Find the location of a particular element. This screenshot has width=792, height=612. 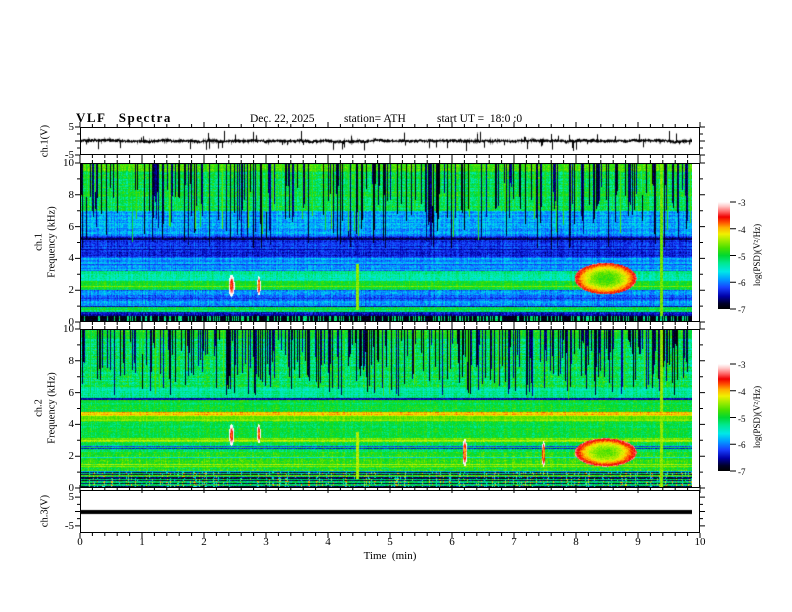

x-tick-label: 5 is located at coordinates (390, 542).